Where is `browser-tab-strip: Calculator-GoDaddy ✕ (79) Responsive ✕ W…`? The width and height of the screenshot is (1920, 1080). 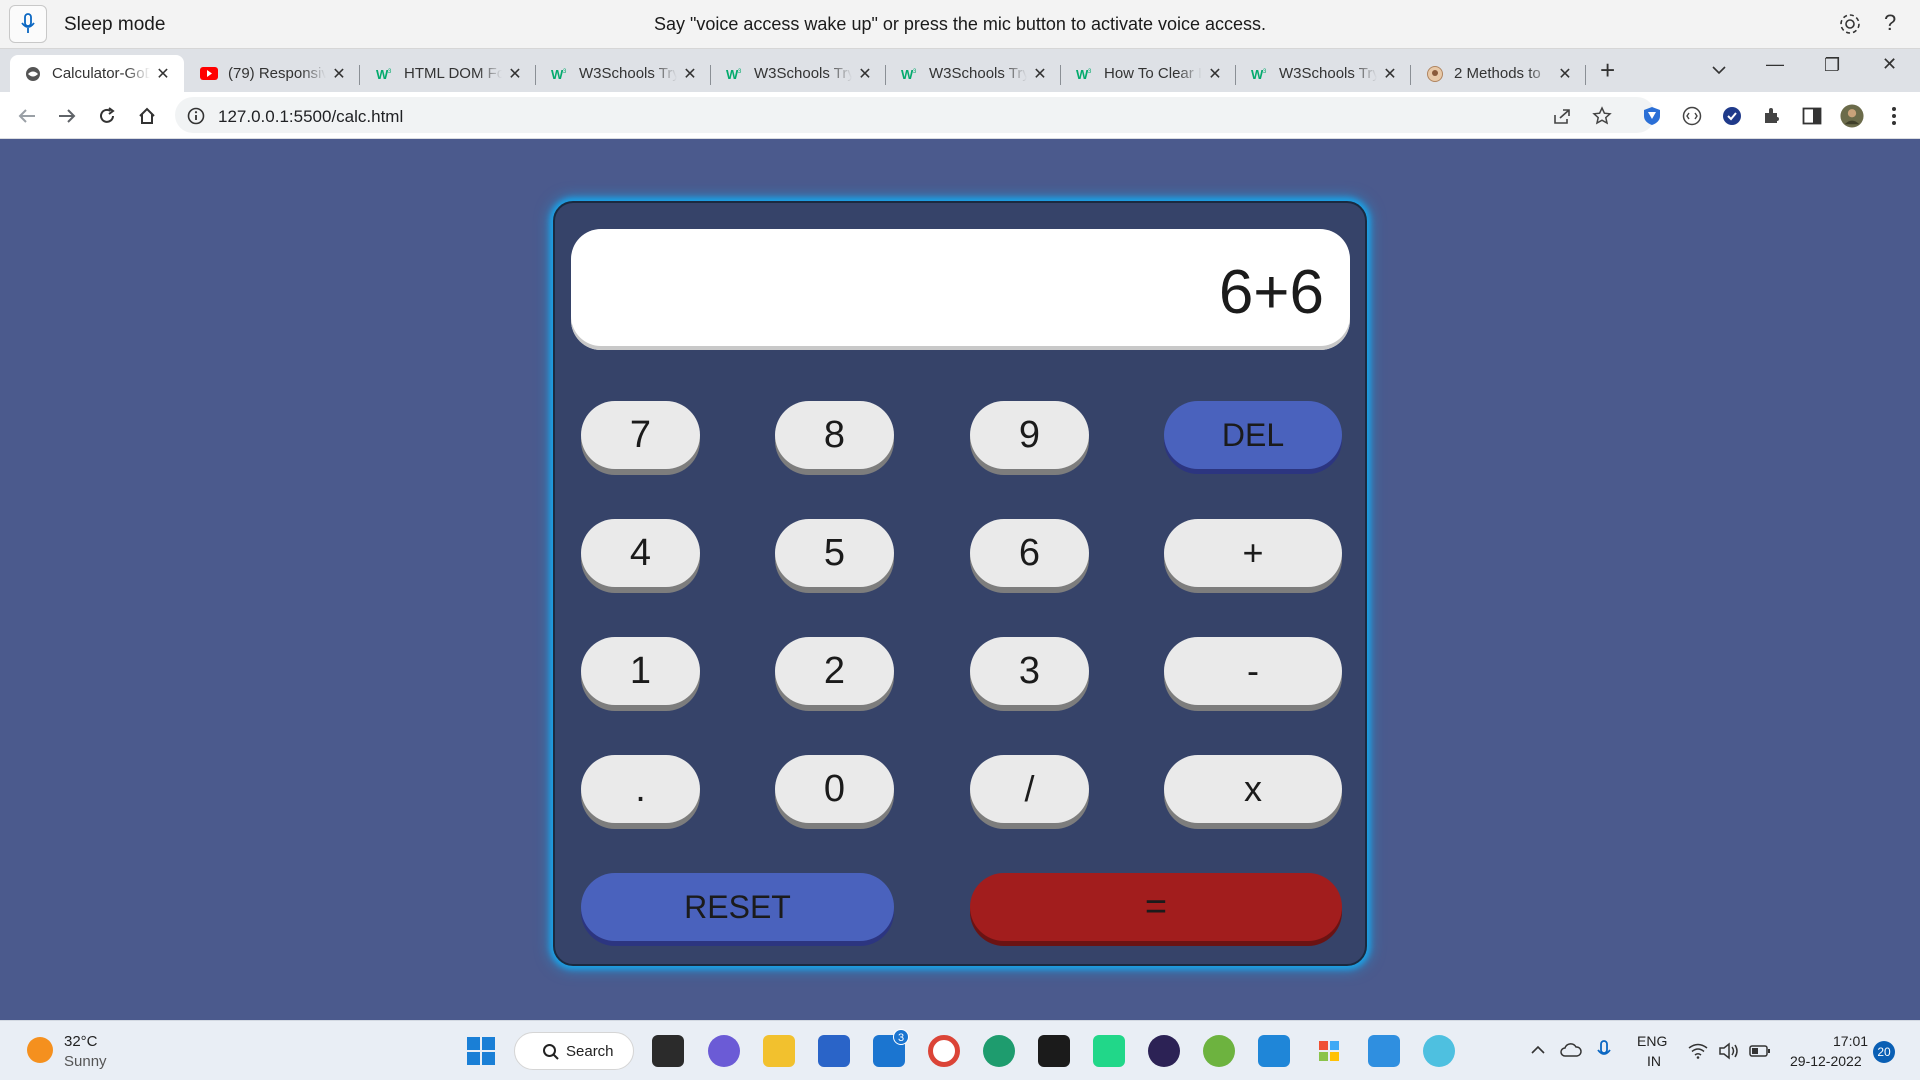 browser-tab-strip: Calculator-GoDaddy ✕ (79) Responsive ✕ W… is located at coordinates (960, 70).